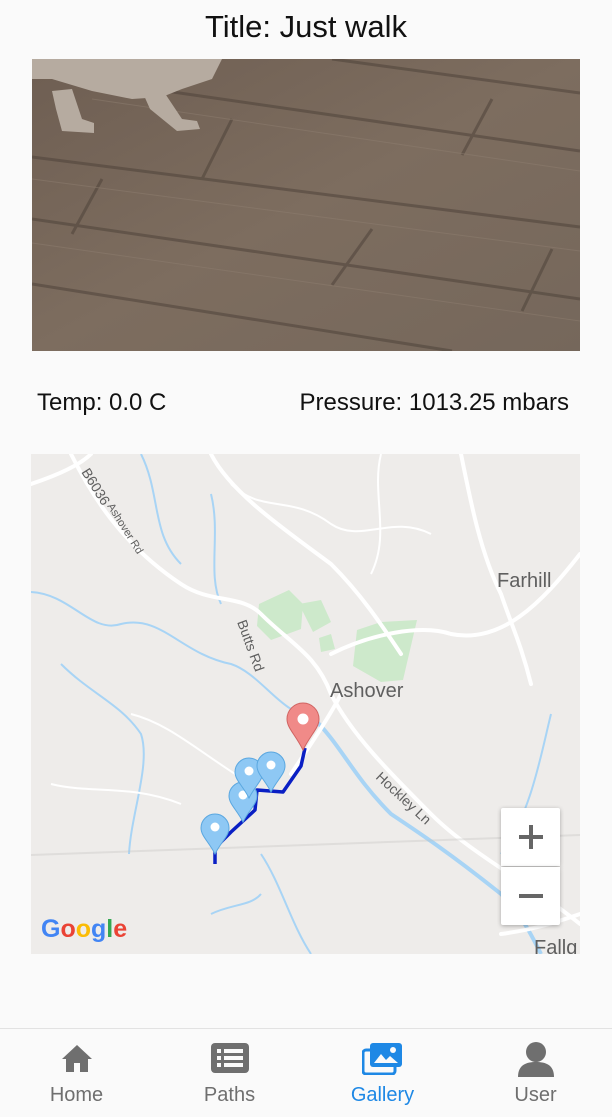  I want to click on tab-paths-label: Paths, so click(229, 1095).